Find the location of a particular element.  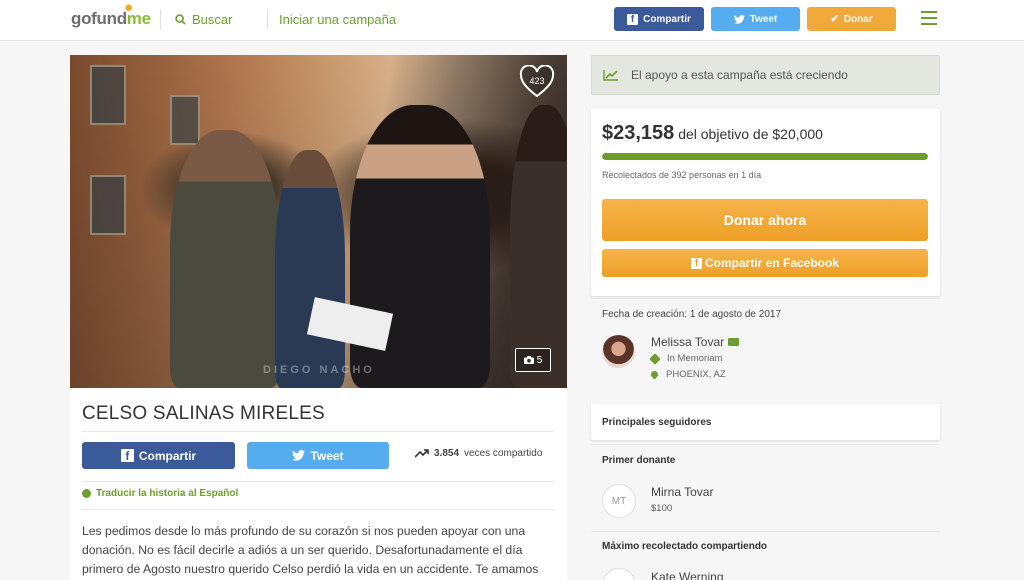

photo-gallery-button: 5 is located at coordinates (533, 360).